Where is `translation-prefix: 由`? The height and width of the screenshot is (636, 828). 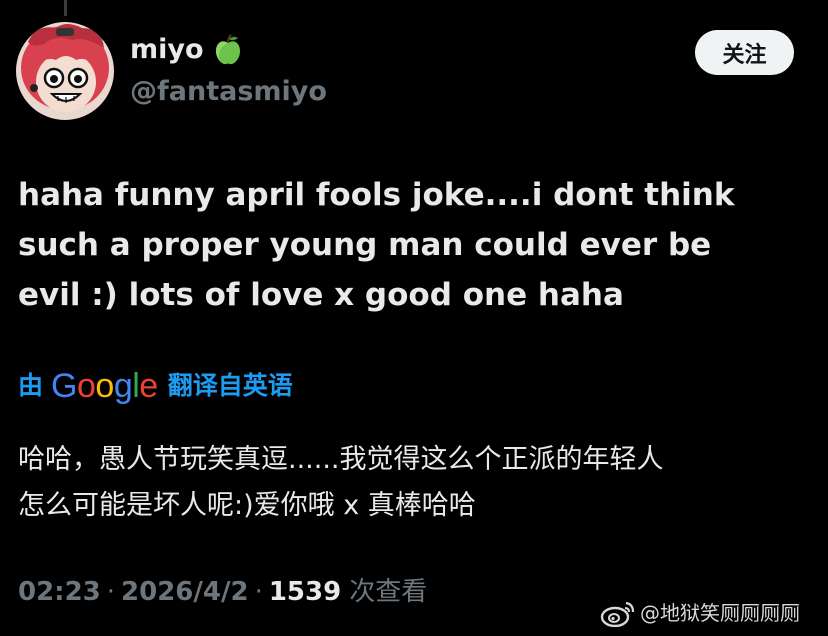
translation-prefix: 由 is located at coordinates (31, 385).